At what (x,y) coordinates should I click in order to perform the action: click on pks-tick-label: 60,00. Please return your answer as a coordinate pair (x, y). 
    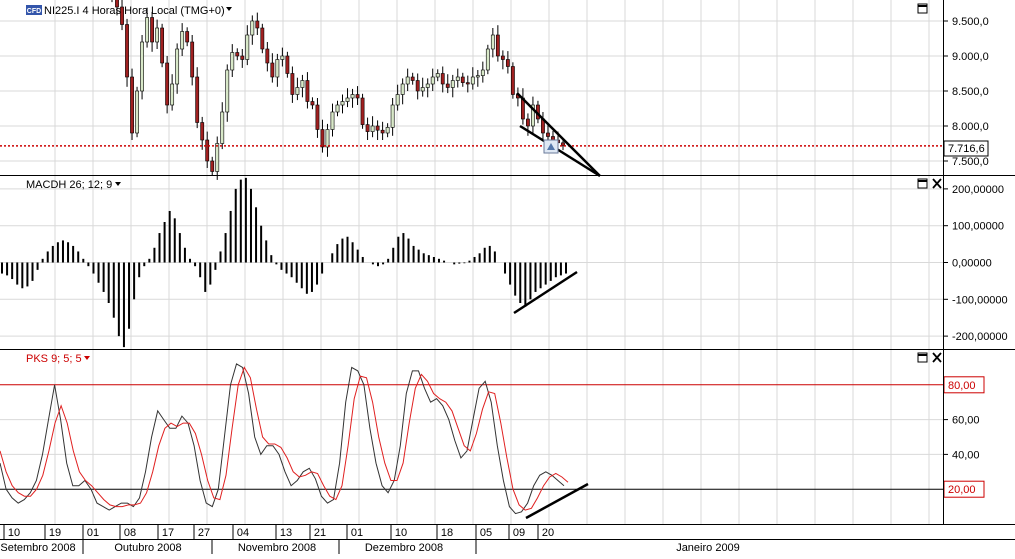
    Looking at the image, I should click on (966, 421).